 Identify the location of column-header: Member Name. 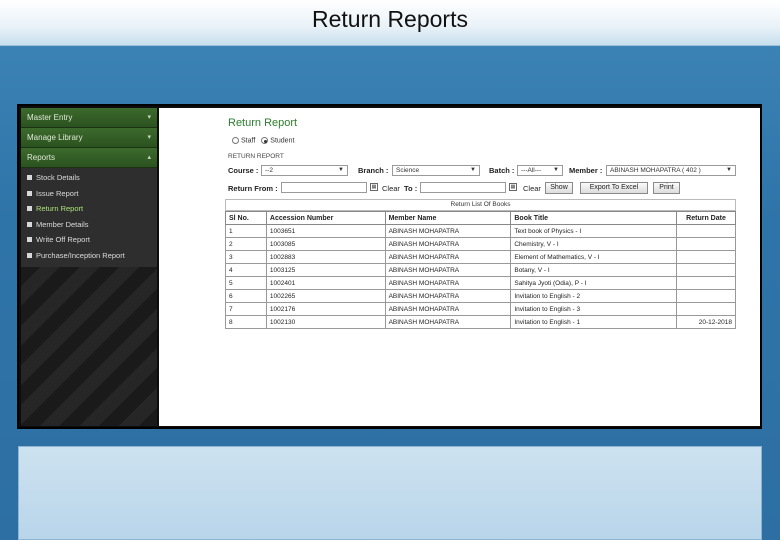
(448, 218).